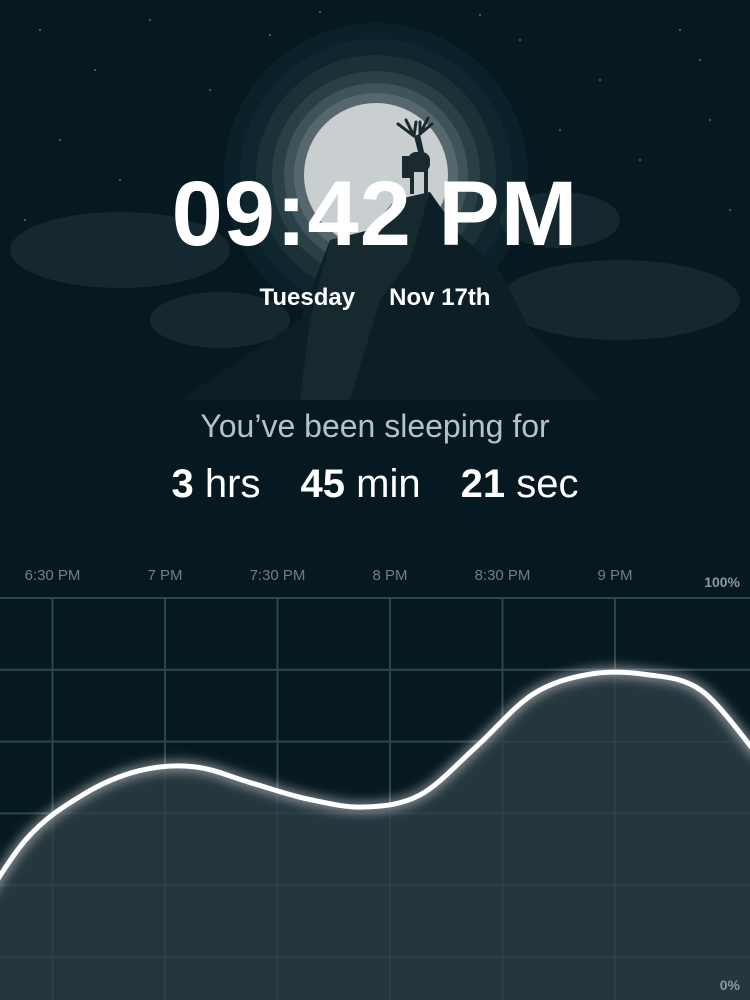  I want to click on y-max-label: 100%, so click(722, 582).